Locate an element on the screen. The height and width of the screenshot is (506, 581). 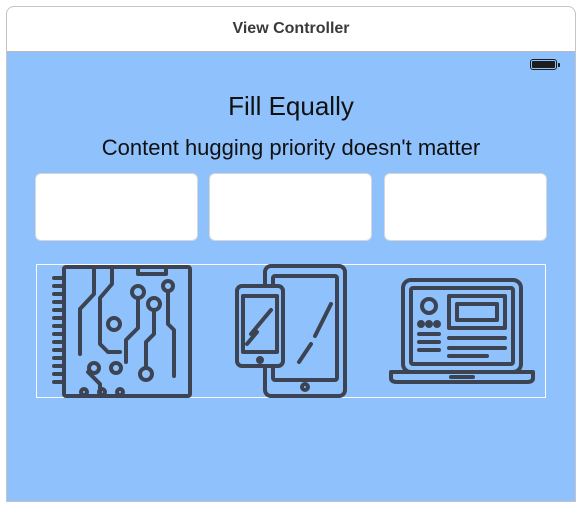
battery-icon is located at coordinates (545, 64).